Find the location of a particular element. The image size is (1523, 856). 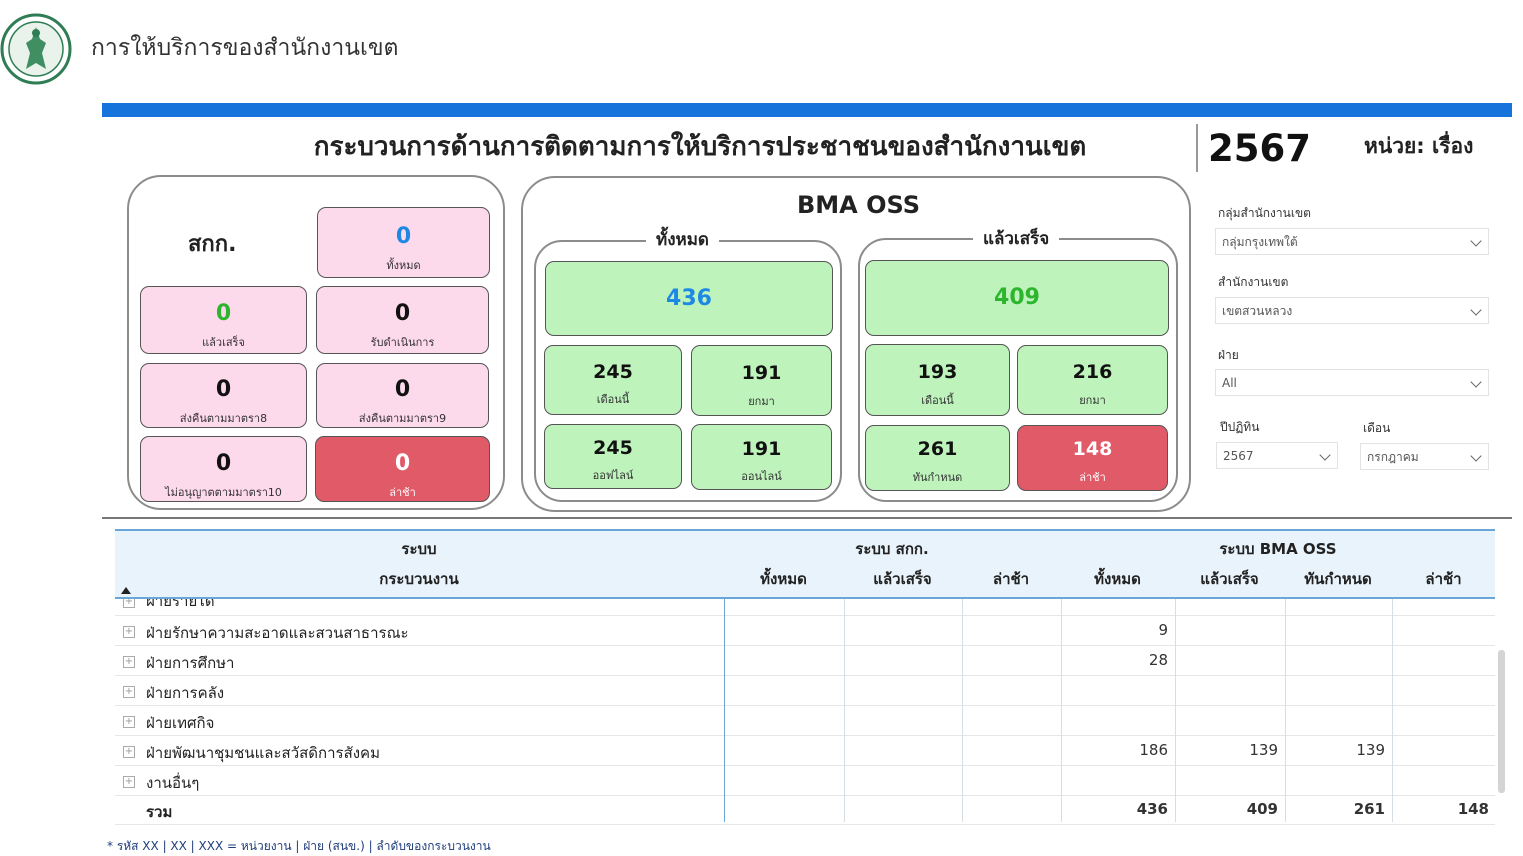

card-label: ยกมา is located at coordinates (761, 401).